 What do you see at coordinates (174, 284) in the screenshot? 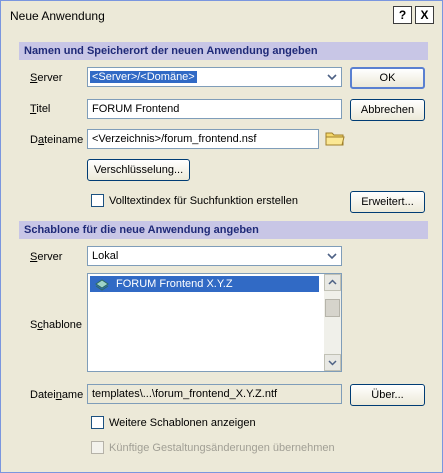
I see `list-item-label: FORUM Frontend X.Y.Z` at bounding box center [174, 284].